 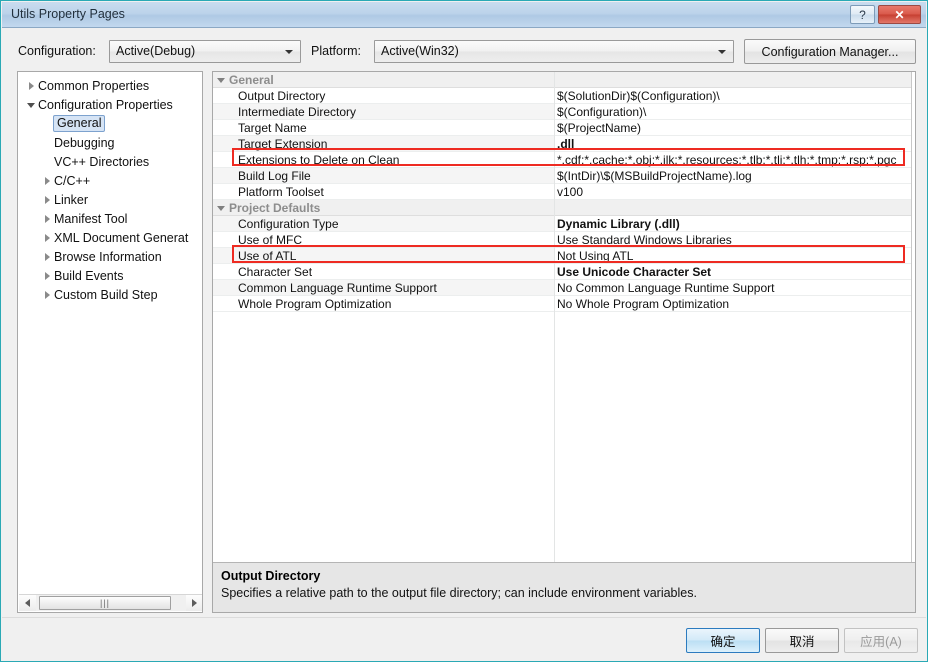 I want to click on grid-property-name: Intermediate Directory, so click(x=297, y=112).